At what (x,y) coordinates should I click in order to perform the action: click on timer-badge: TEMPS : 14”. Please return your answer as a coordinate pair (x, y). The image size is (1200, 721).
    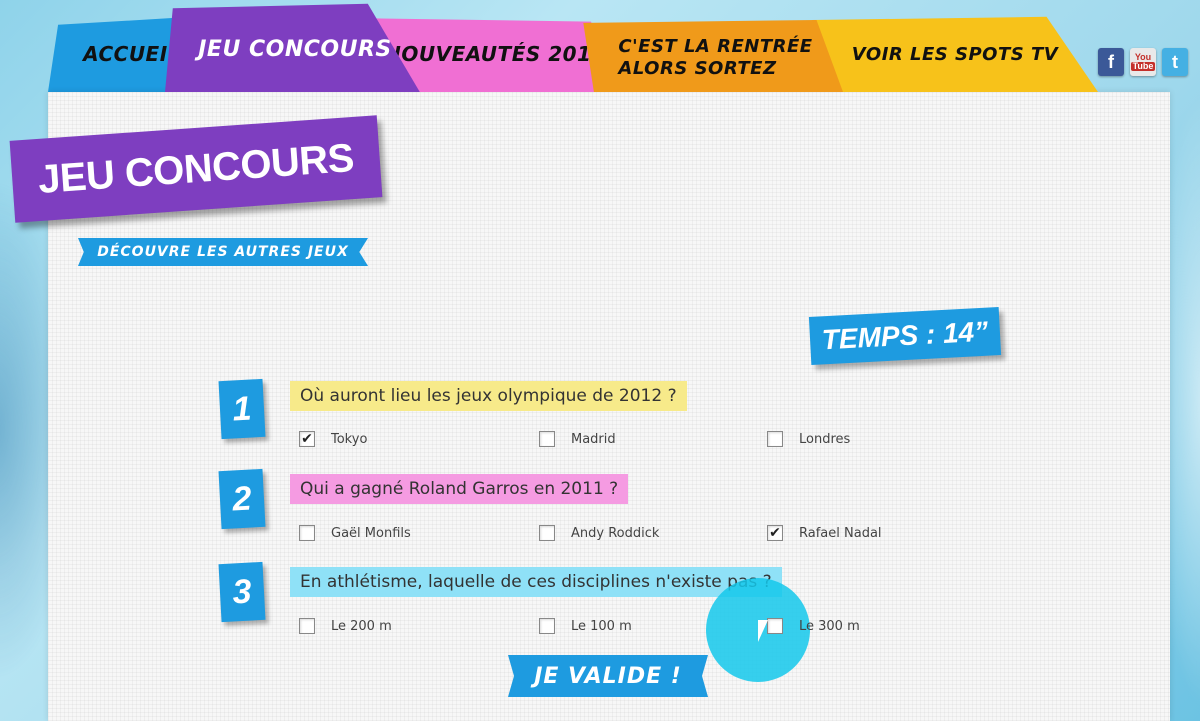
    Looking at the image, I should click on (905, 336).